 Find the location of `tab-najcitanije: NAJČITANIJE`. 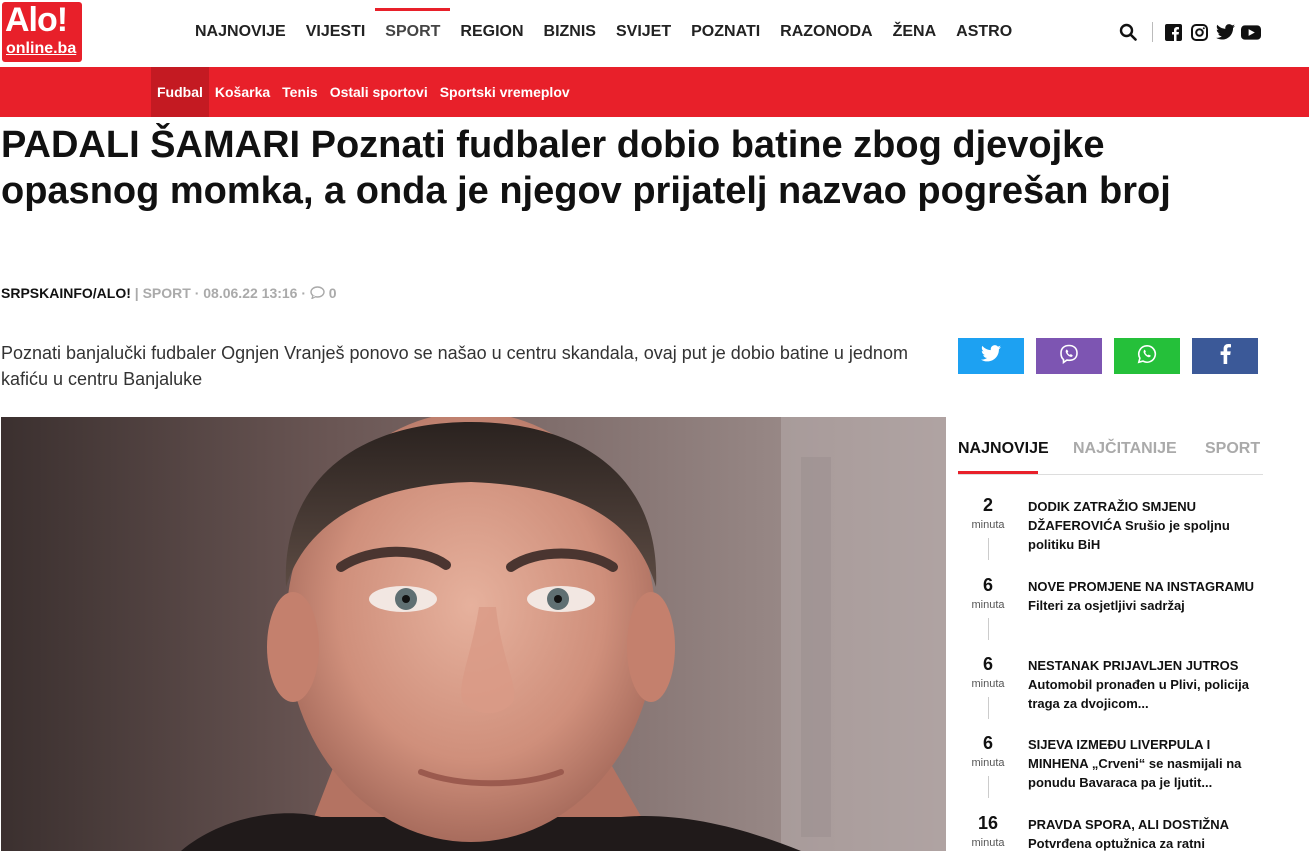

tab-najcitanije: NAJČITANIJE is located at coordinates (1125, 449).